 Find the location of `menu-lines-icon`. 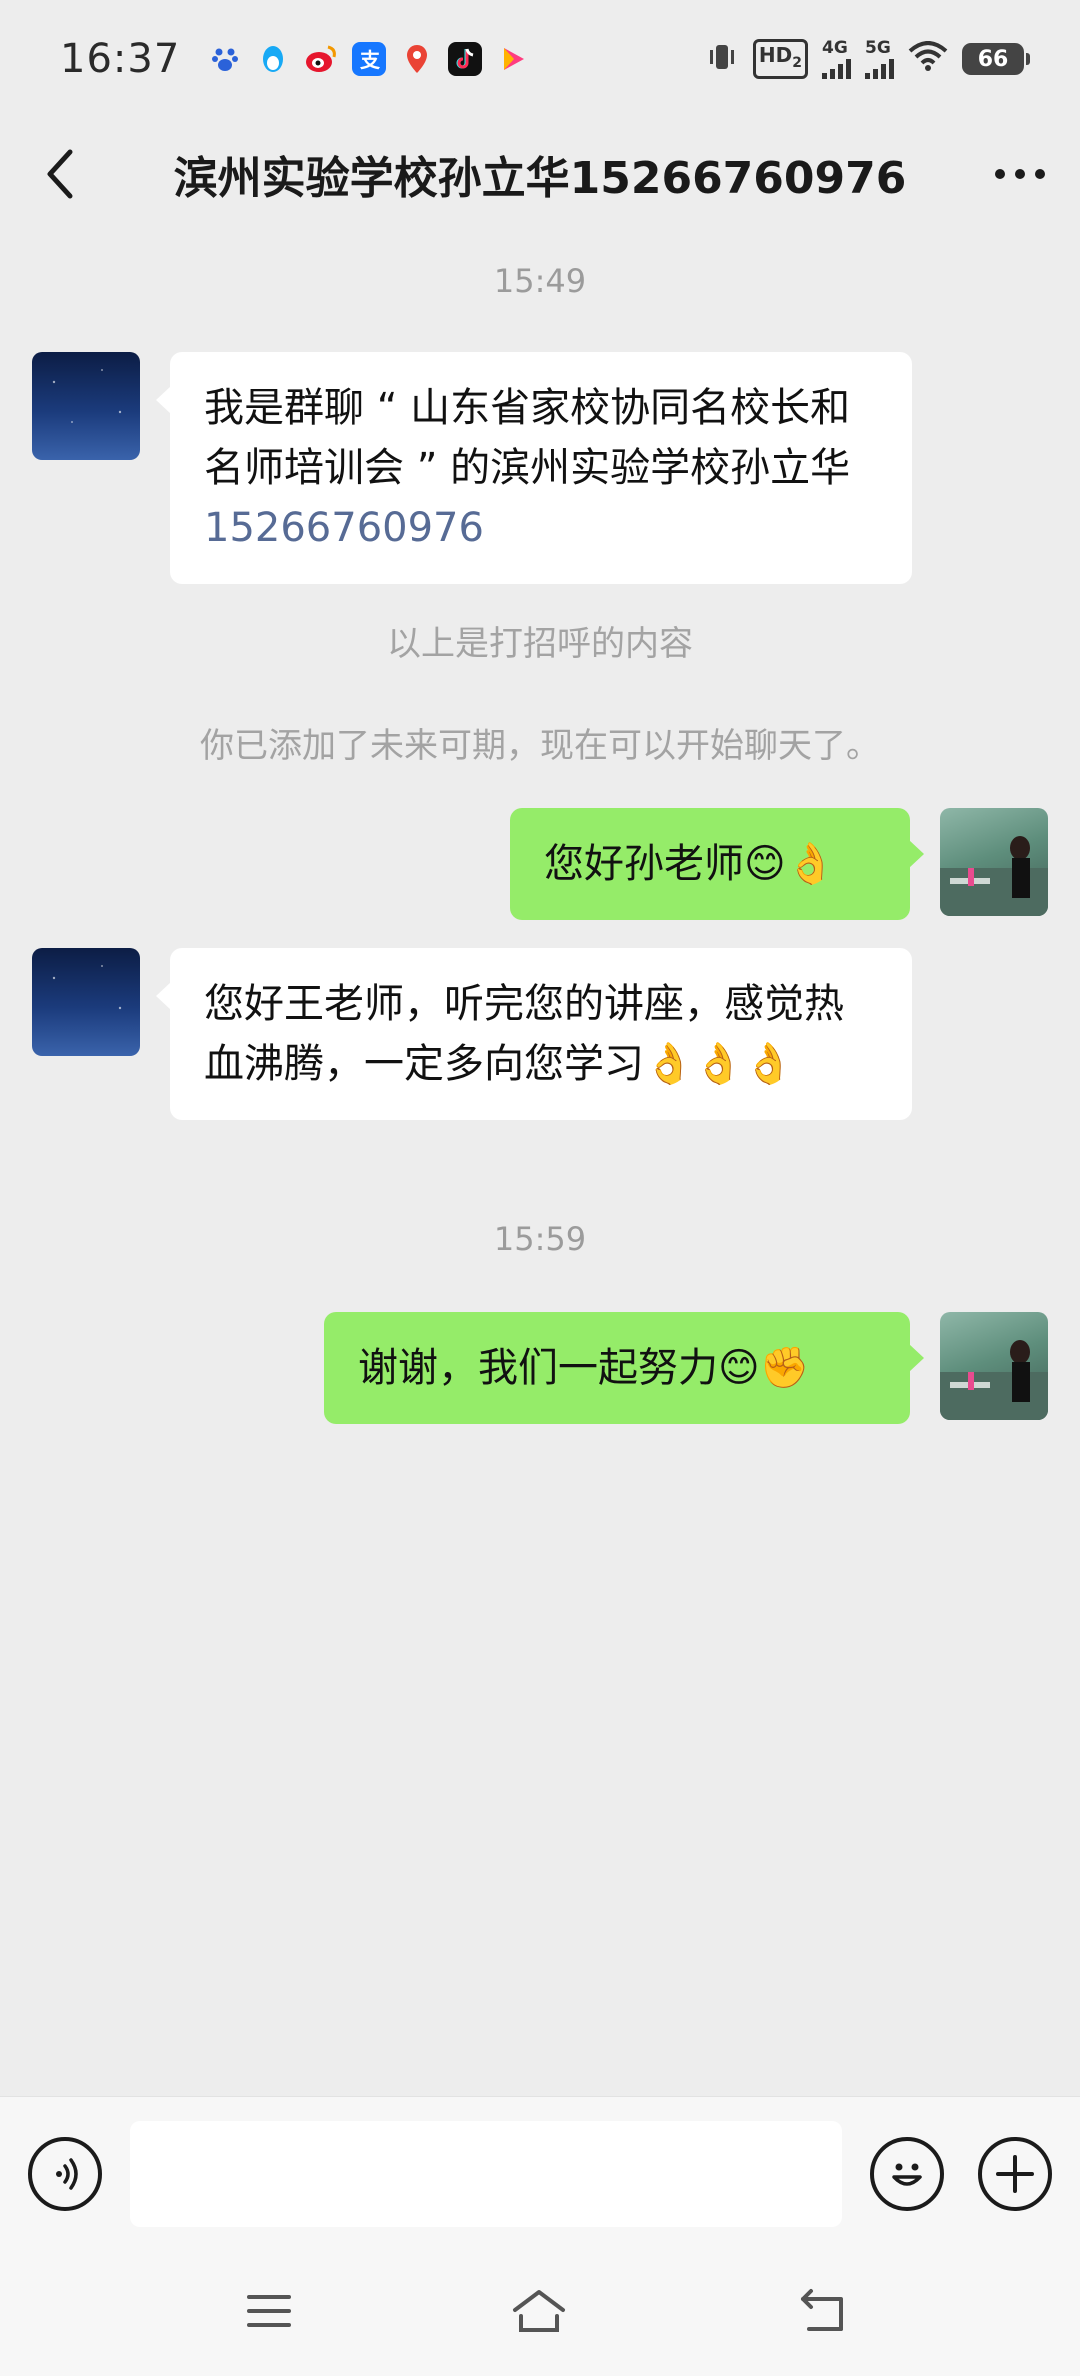

menu-lines-icon is located at coordinates (269, 2311).